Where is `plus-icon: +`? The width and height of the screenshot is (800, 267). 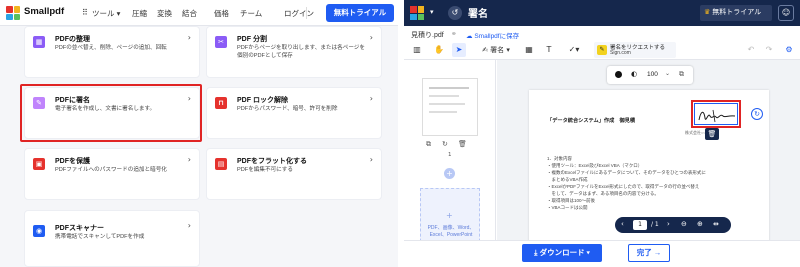
plus-icon: + is located at coordinates (449, 215).